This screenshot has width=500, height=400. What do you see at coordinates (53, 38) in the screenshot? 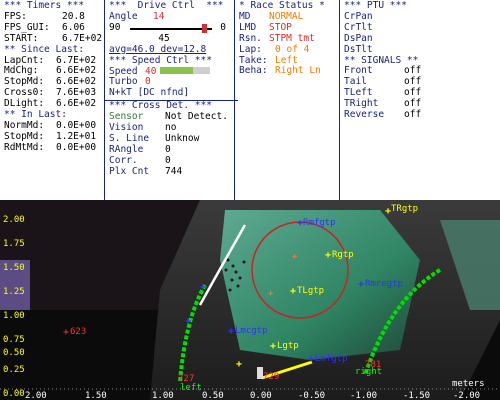
I see `timer-row: START: 6.7E+02` at bounding box center [53, 38].